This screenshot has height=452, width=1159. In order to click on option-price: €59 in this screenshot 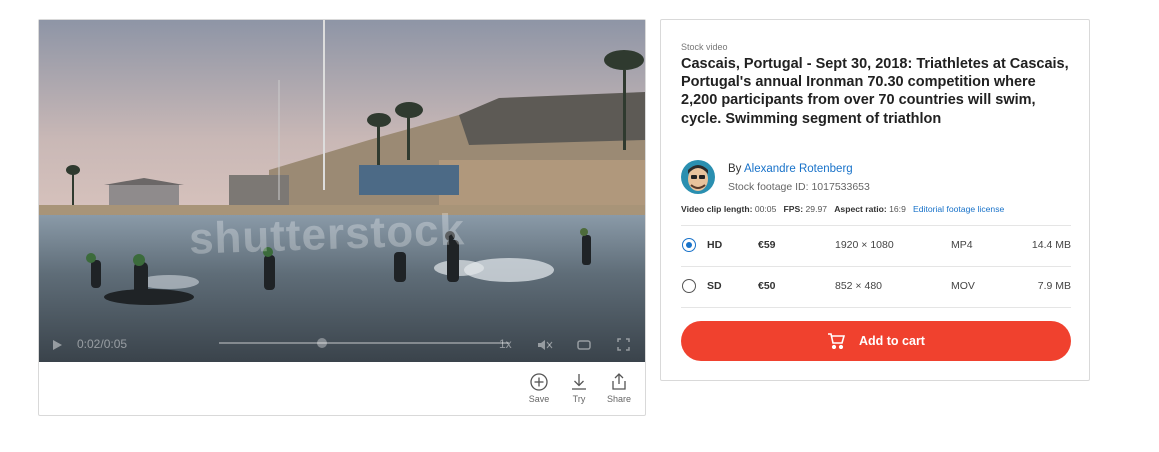, I will do `click(767, 245)`.